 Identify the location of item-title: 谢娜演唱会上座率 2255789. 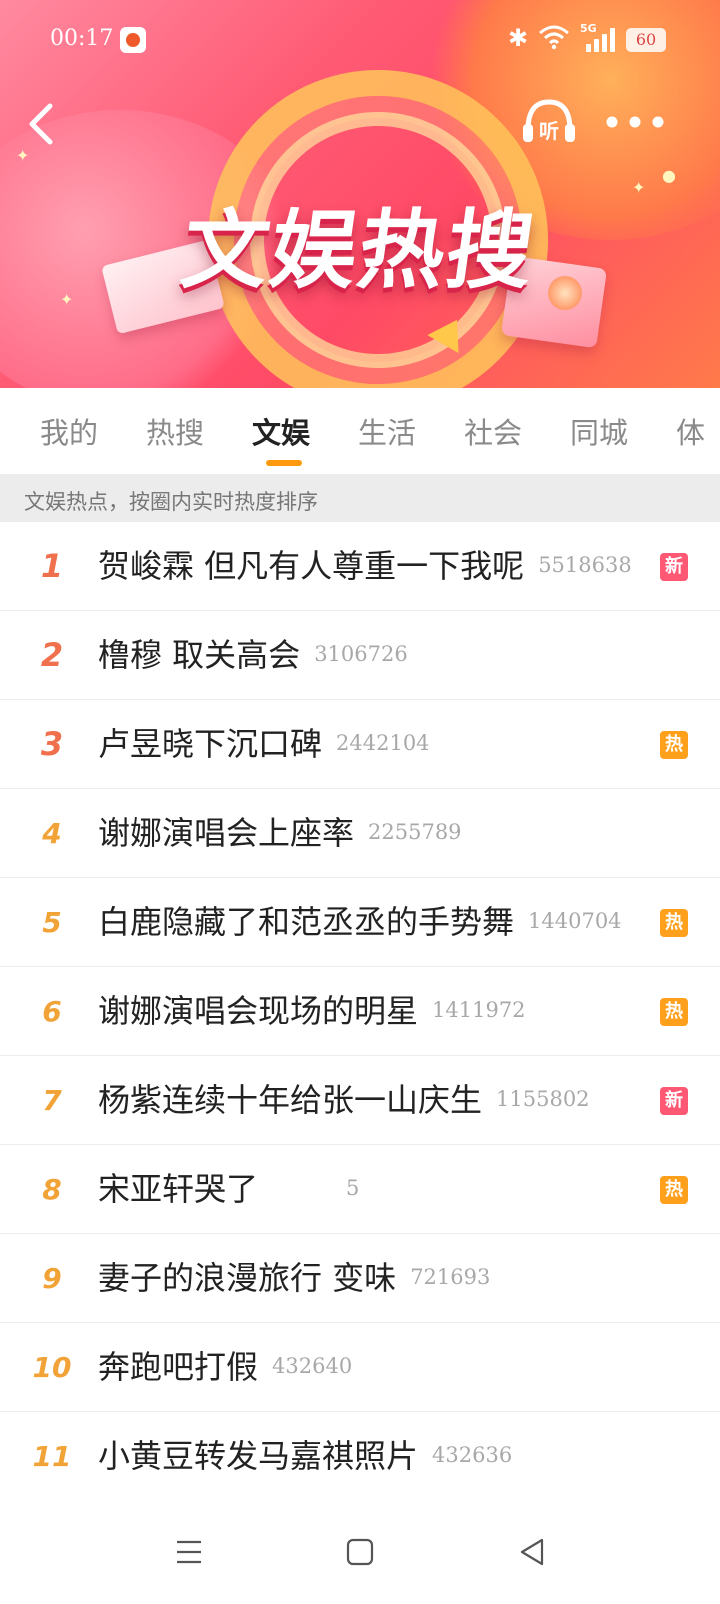
(280, 833).